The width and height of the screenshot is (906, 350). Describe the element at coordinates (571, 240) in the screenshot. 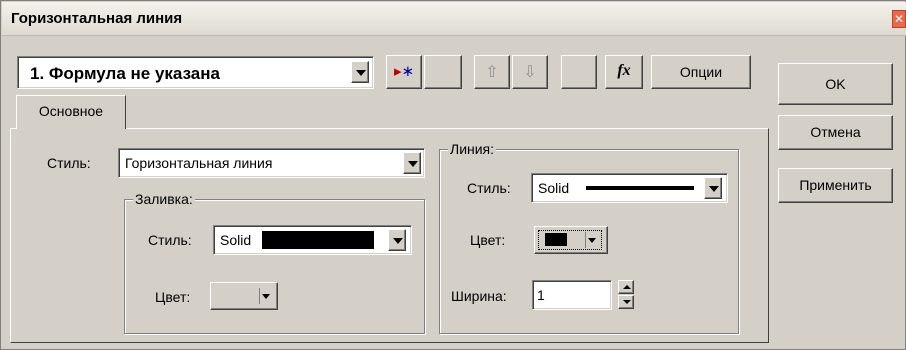

I see `line-color-button` at that location.